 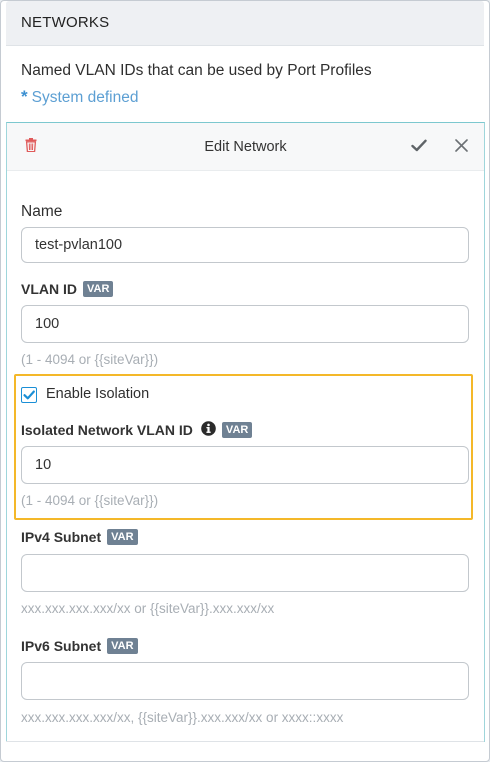 I want to click on ipv4-subnet-label: IPv4 Subnet VAR, so click(x=79, y=537).